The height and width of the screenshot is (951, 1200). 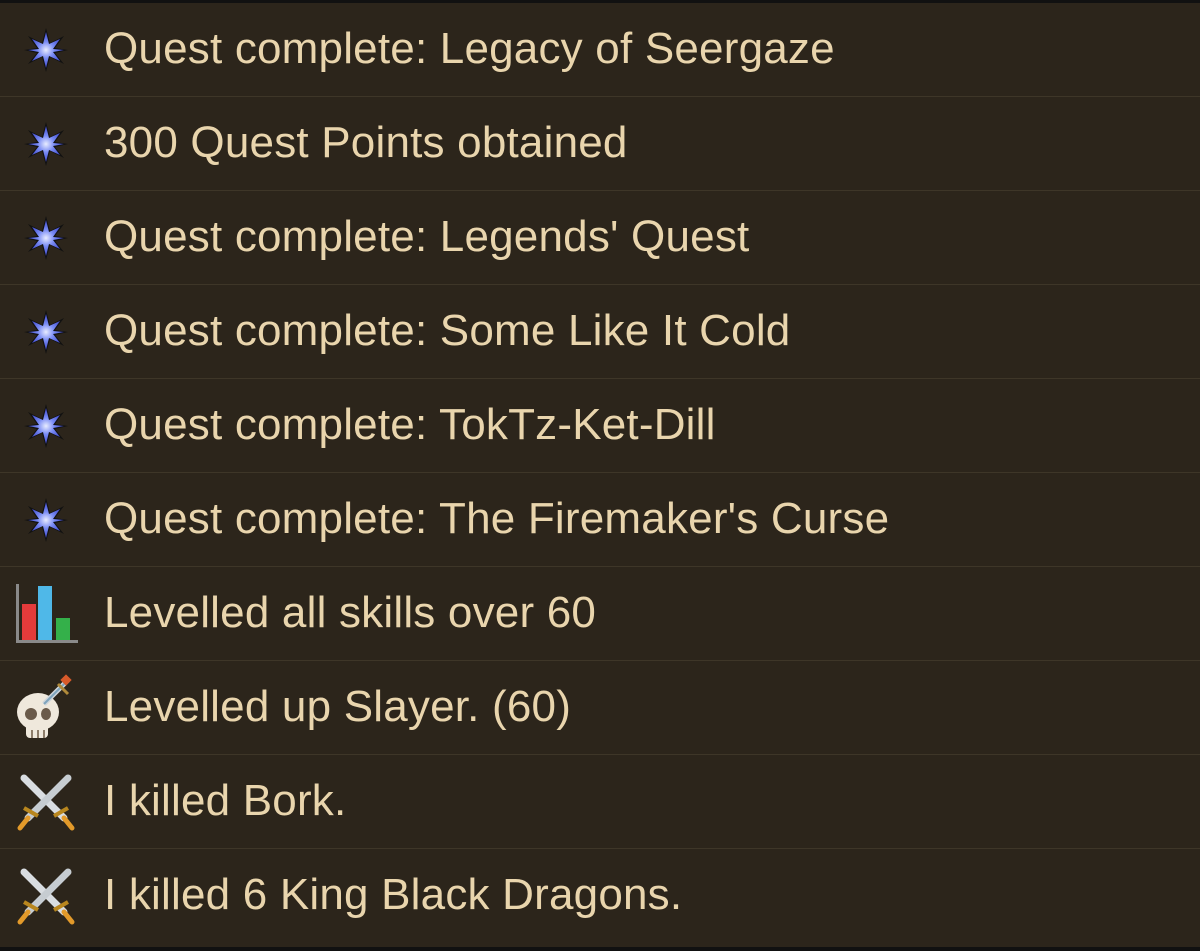 What do you see at coordinates (338, 706) in the screenshot?
I see `entry-text: Levelled up Slayer. (60)` at bounding box center [338, 706].